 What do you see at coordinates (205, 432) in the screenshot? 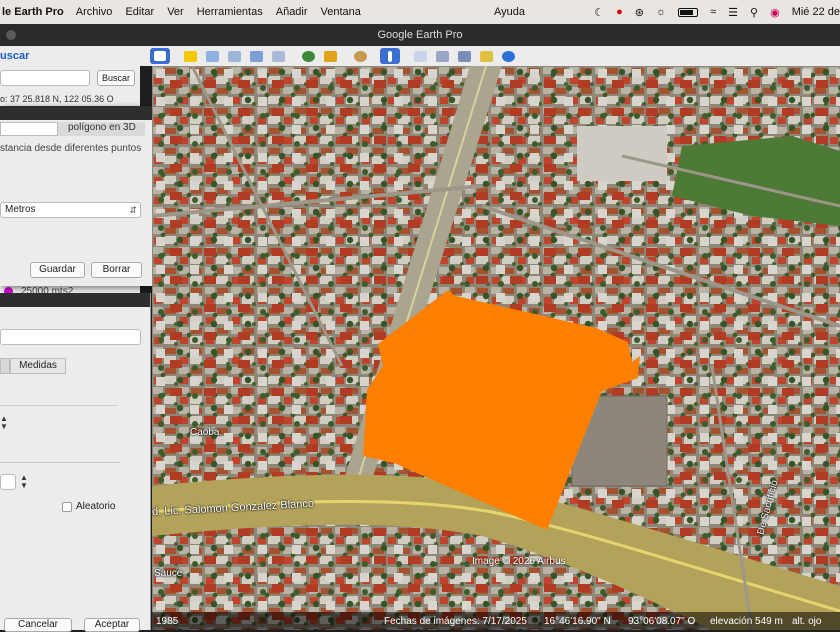
I see `map-label: Caoba` at bounding box center [205, 432].